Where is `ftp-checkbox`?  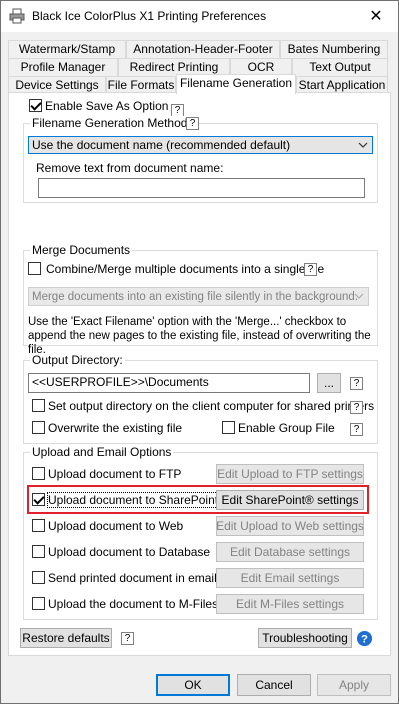 ftp-checkbox is located at coordinates (38, 473).